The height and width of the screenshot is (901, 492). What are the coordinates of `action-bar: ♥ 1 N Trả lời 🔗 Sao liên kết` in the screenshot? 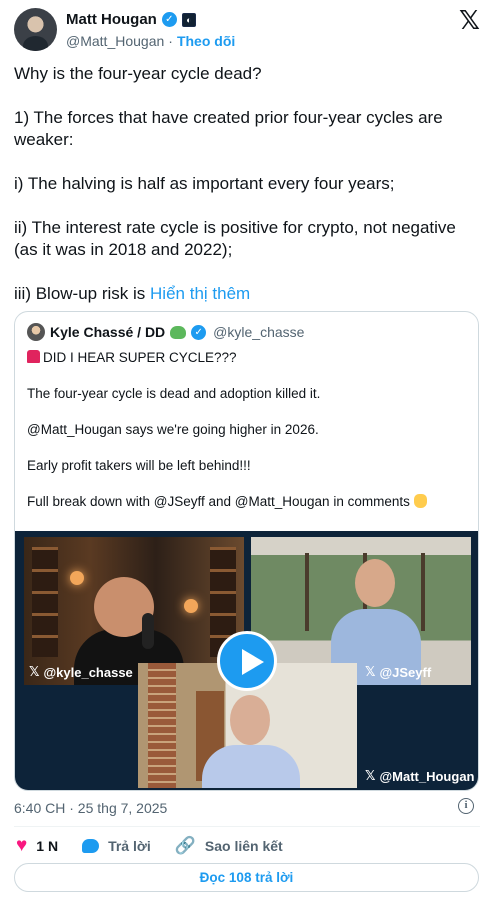 It's located at (161, 846).